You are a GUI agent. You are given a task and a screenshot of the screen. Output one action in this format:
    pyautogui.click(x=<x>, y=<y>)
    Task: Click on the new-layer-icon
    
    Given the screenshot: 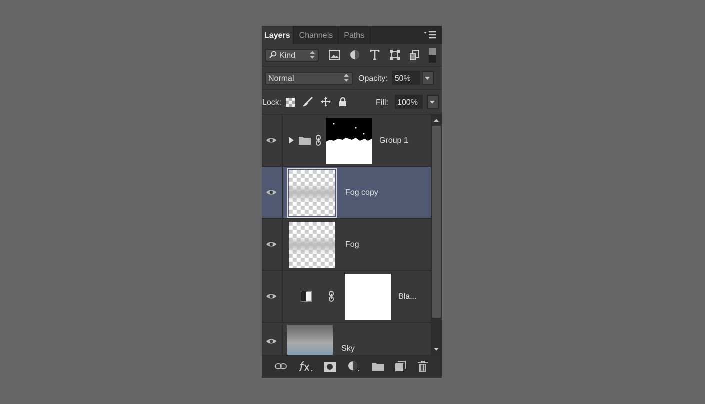 What is the action you would take?
    pyautogui.click(x=400, y=366)
    